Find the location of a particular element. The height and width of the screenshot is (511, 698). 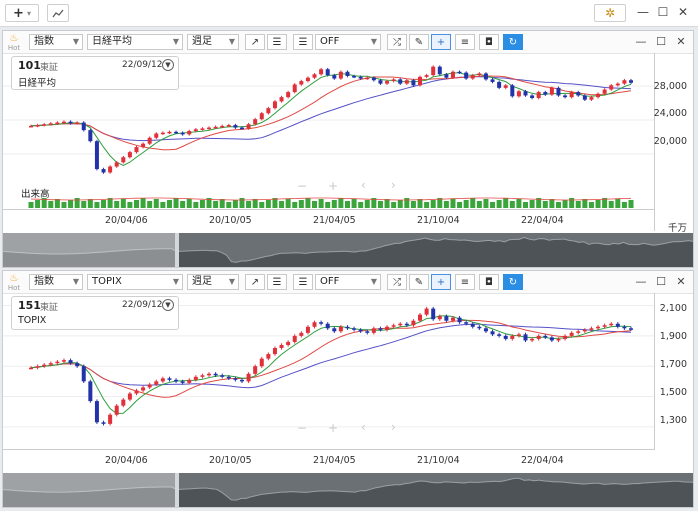

gear-icon: ✲ is located at coordinates (610, 13).